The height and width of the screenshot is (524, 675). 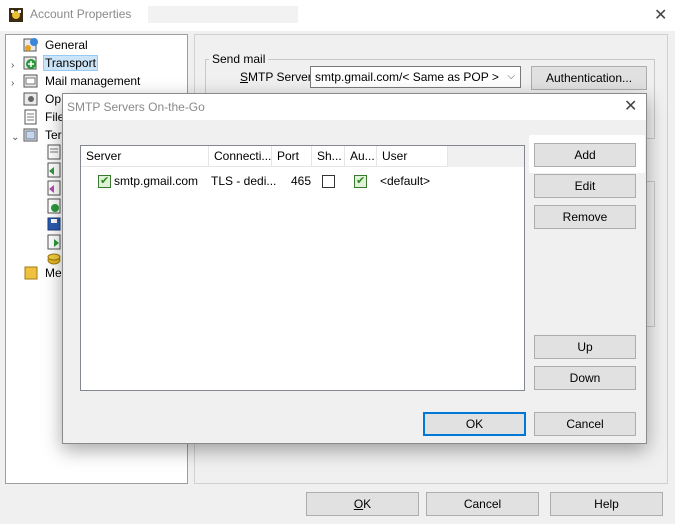 What do you see at coordinates (660, 16) in the screenshot?
I see `window-close-icon: ✕` at bounding box center [660, 16].